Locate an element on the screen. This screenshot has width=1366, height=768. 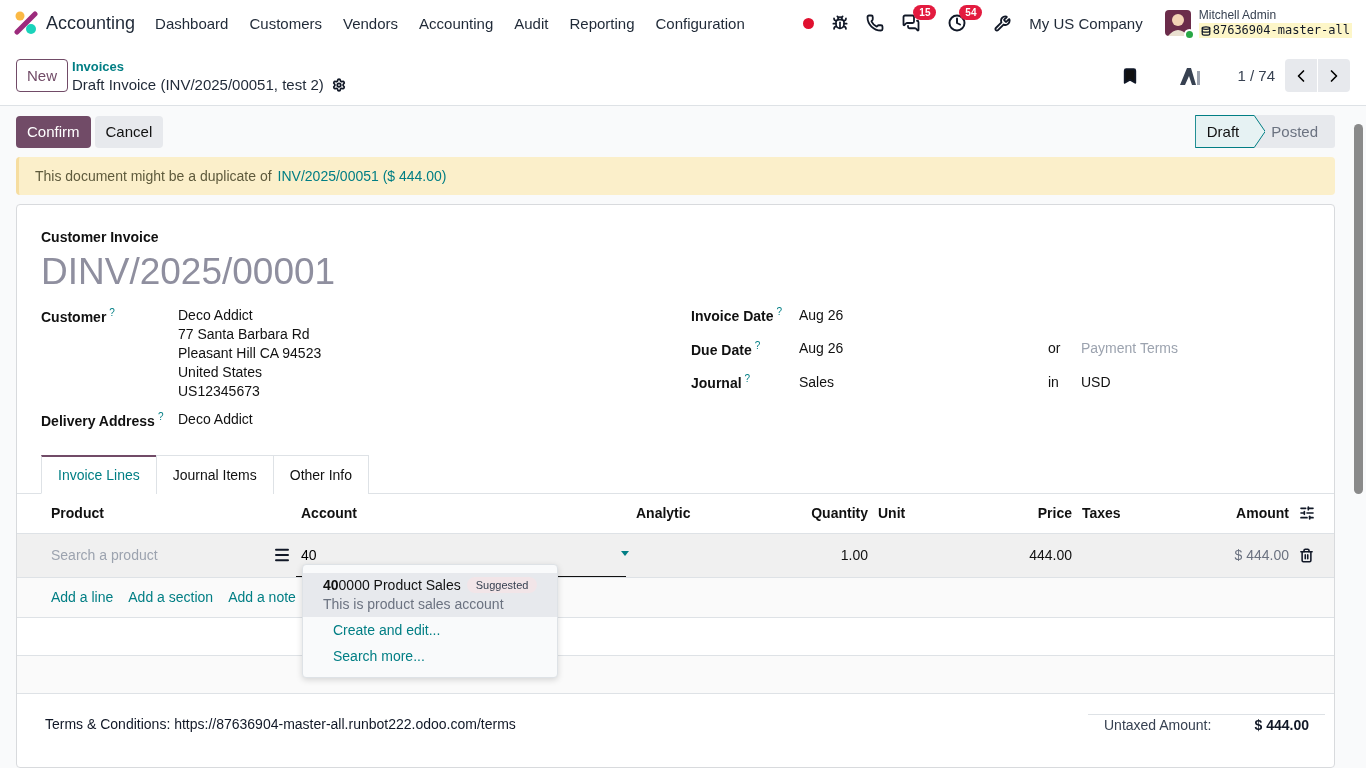
company-name: My US Company is located at coordinates (1086, 23).